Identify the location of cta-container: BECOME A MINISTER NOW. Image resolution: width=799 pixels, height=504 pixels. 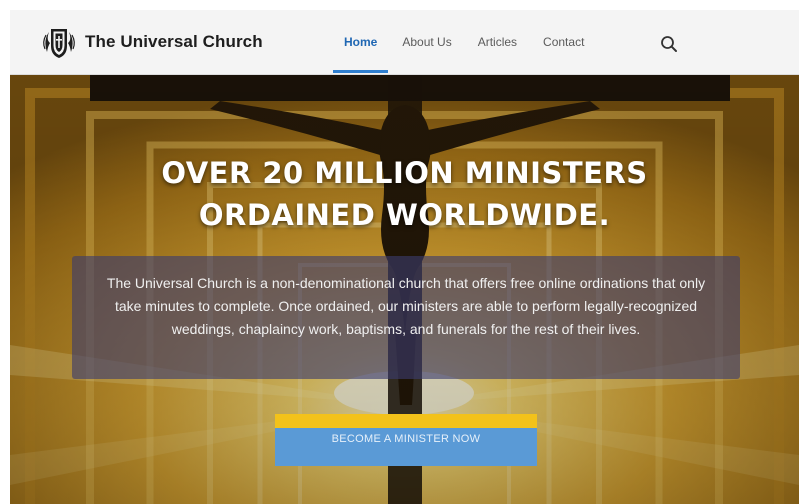
(406, 440).